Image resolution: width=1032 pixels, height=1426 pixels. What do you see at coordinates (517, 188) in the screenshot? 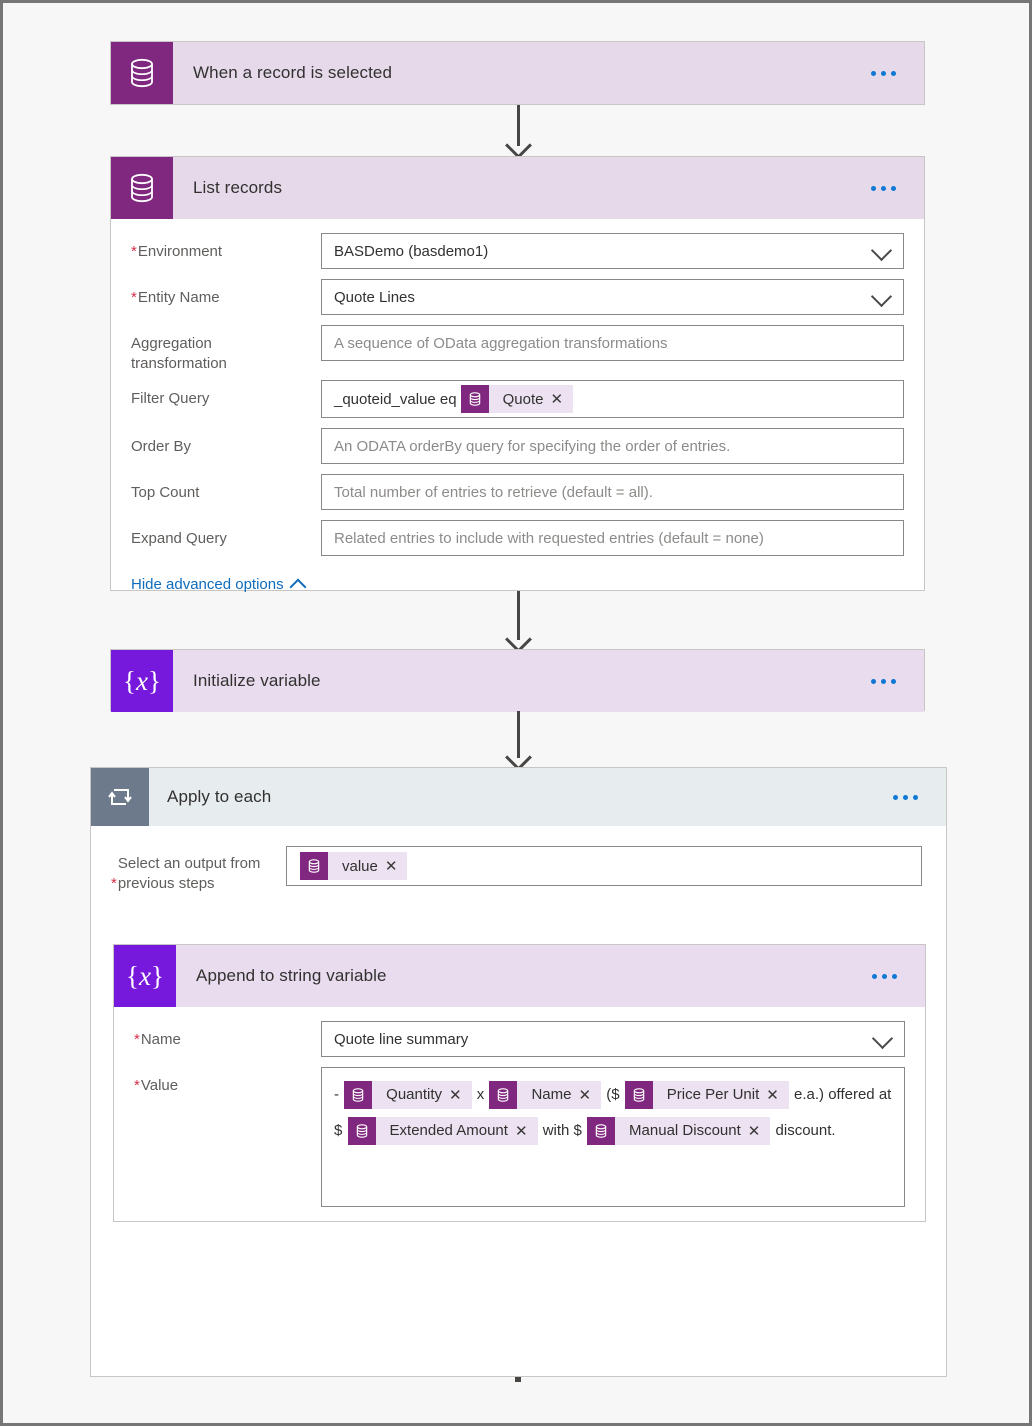
I see `card-header: List records` at bounding box center [517, 188].